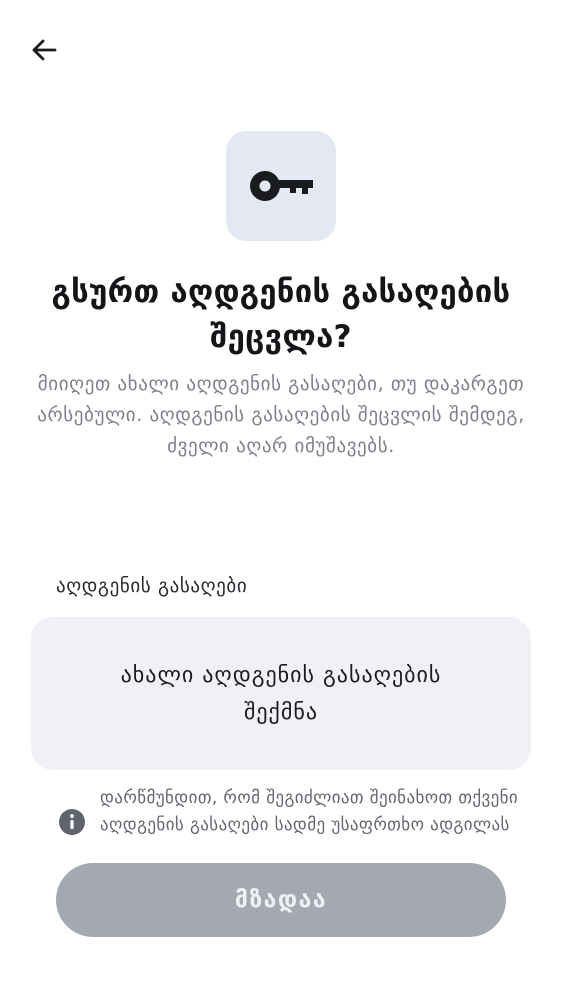 The image size is (562, 1000). I want to click on info-icon, so click(72, 822).